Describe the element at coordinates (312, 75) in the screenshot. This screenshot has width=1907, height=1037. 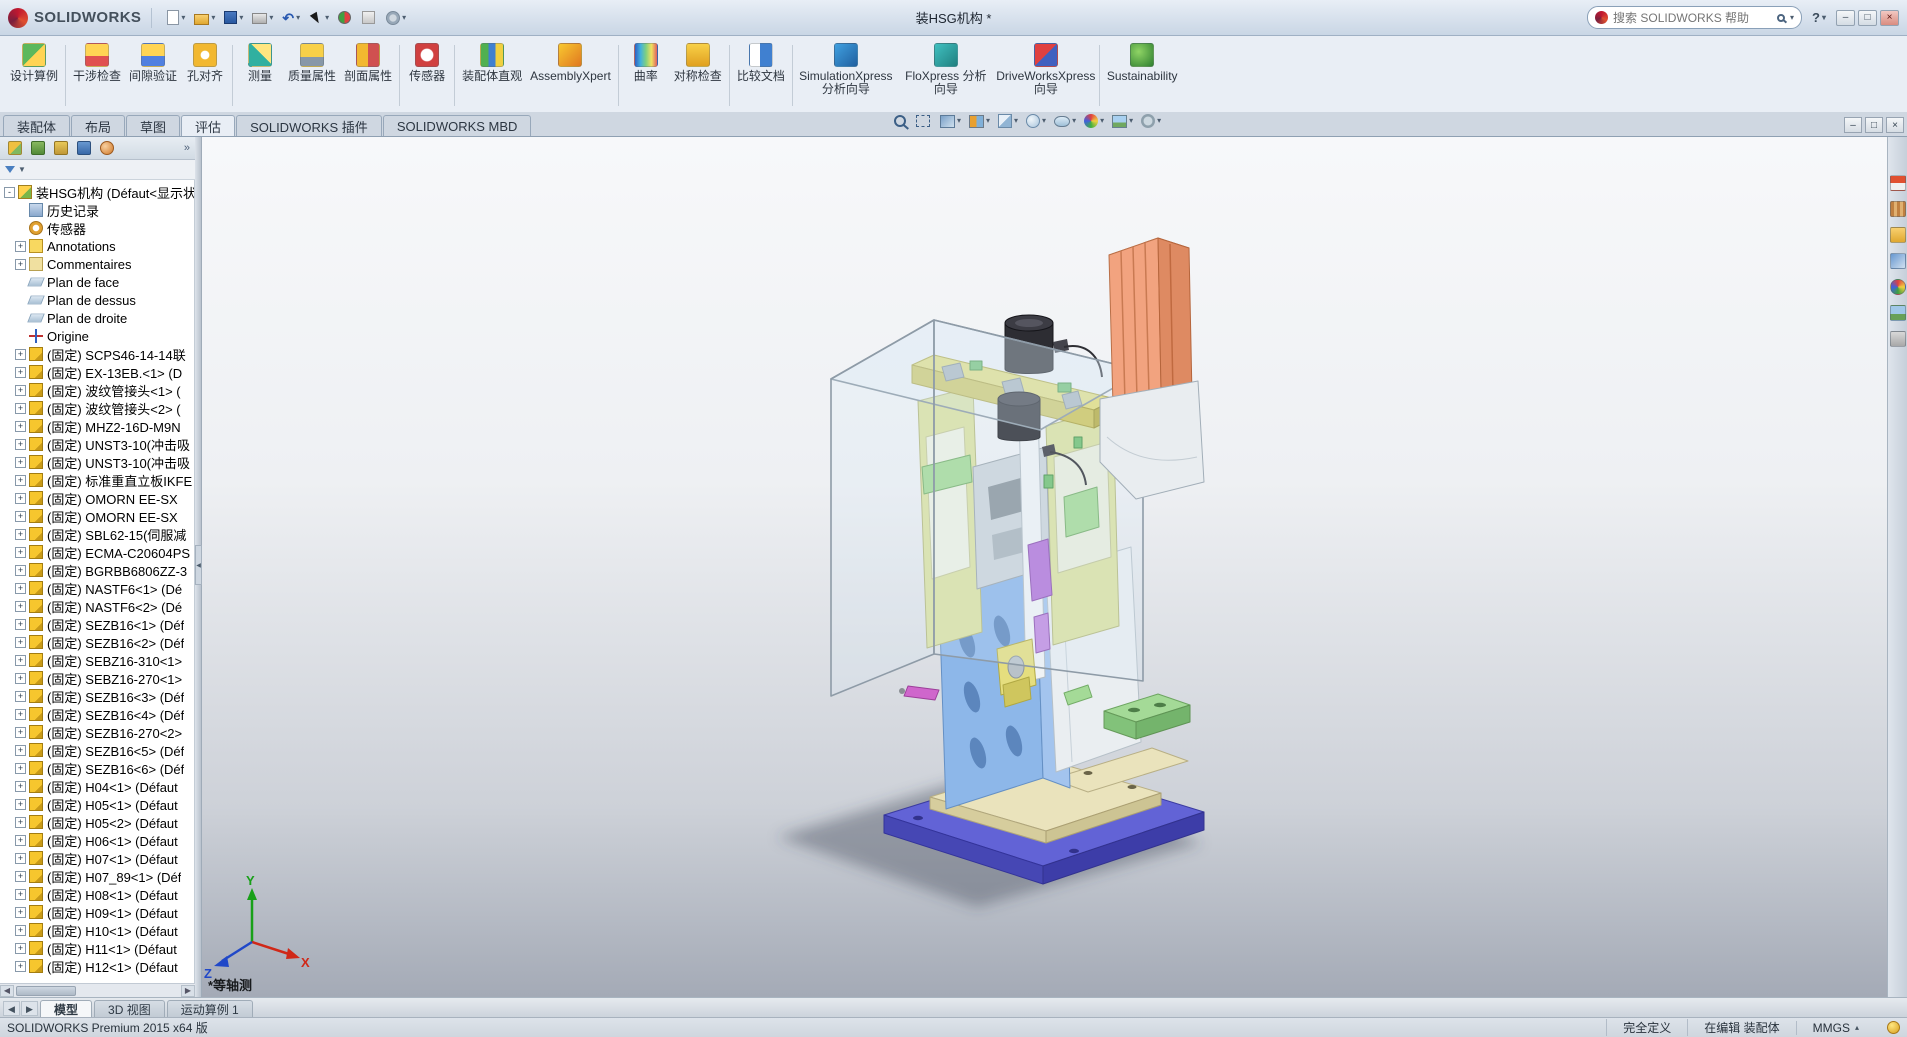
I see `ribbon-button: 质量属性` at that location.